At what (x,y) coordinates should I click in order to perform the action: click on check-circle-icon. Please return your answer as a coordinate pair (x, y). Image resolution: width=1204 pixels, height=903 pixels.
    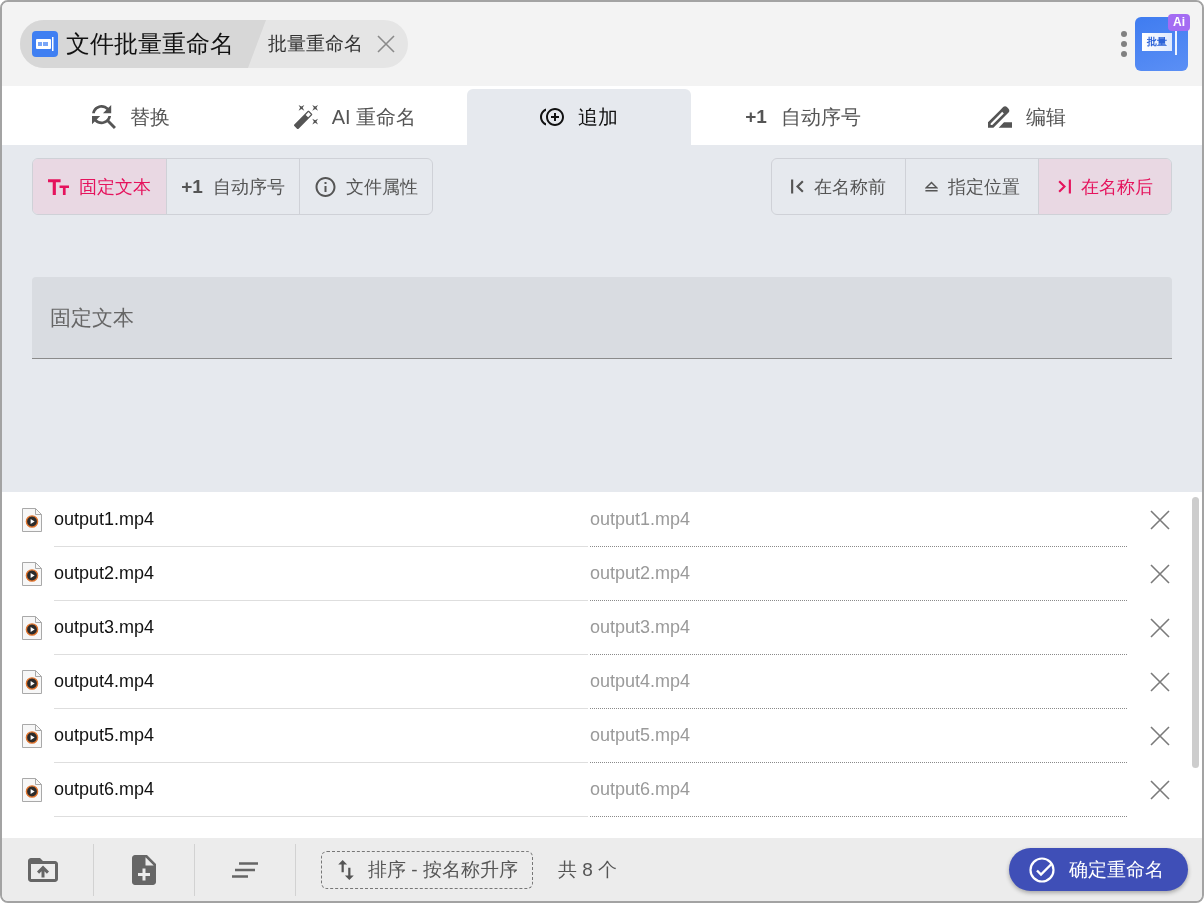
    Looking at the image, I should click on (1042, 869).